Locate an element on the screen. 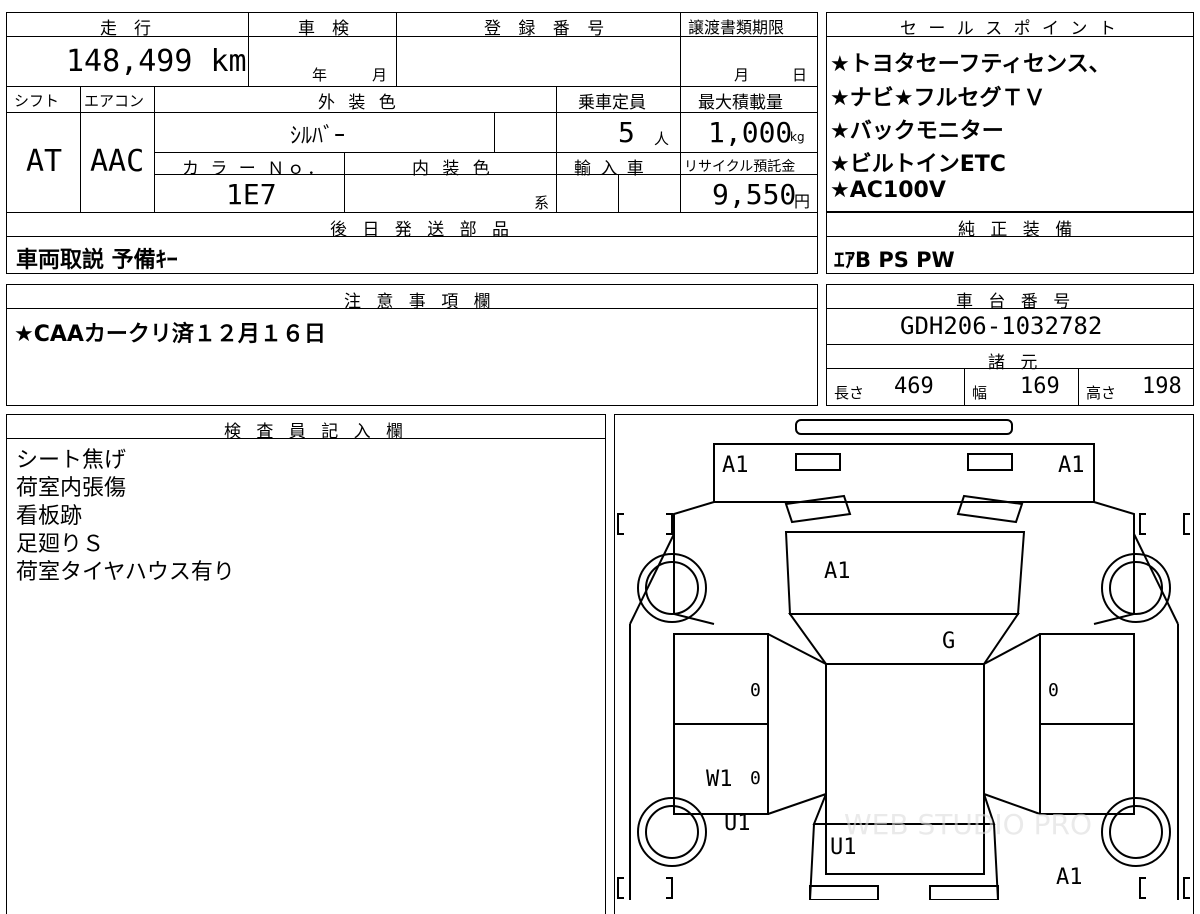 The height and width of the screenshot is (914, 1200). shift-value: AT is located at coordinates (44, 161).